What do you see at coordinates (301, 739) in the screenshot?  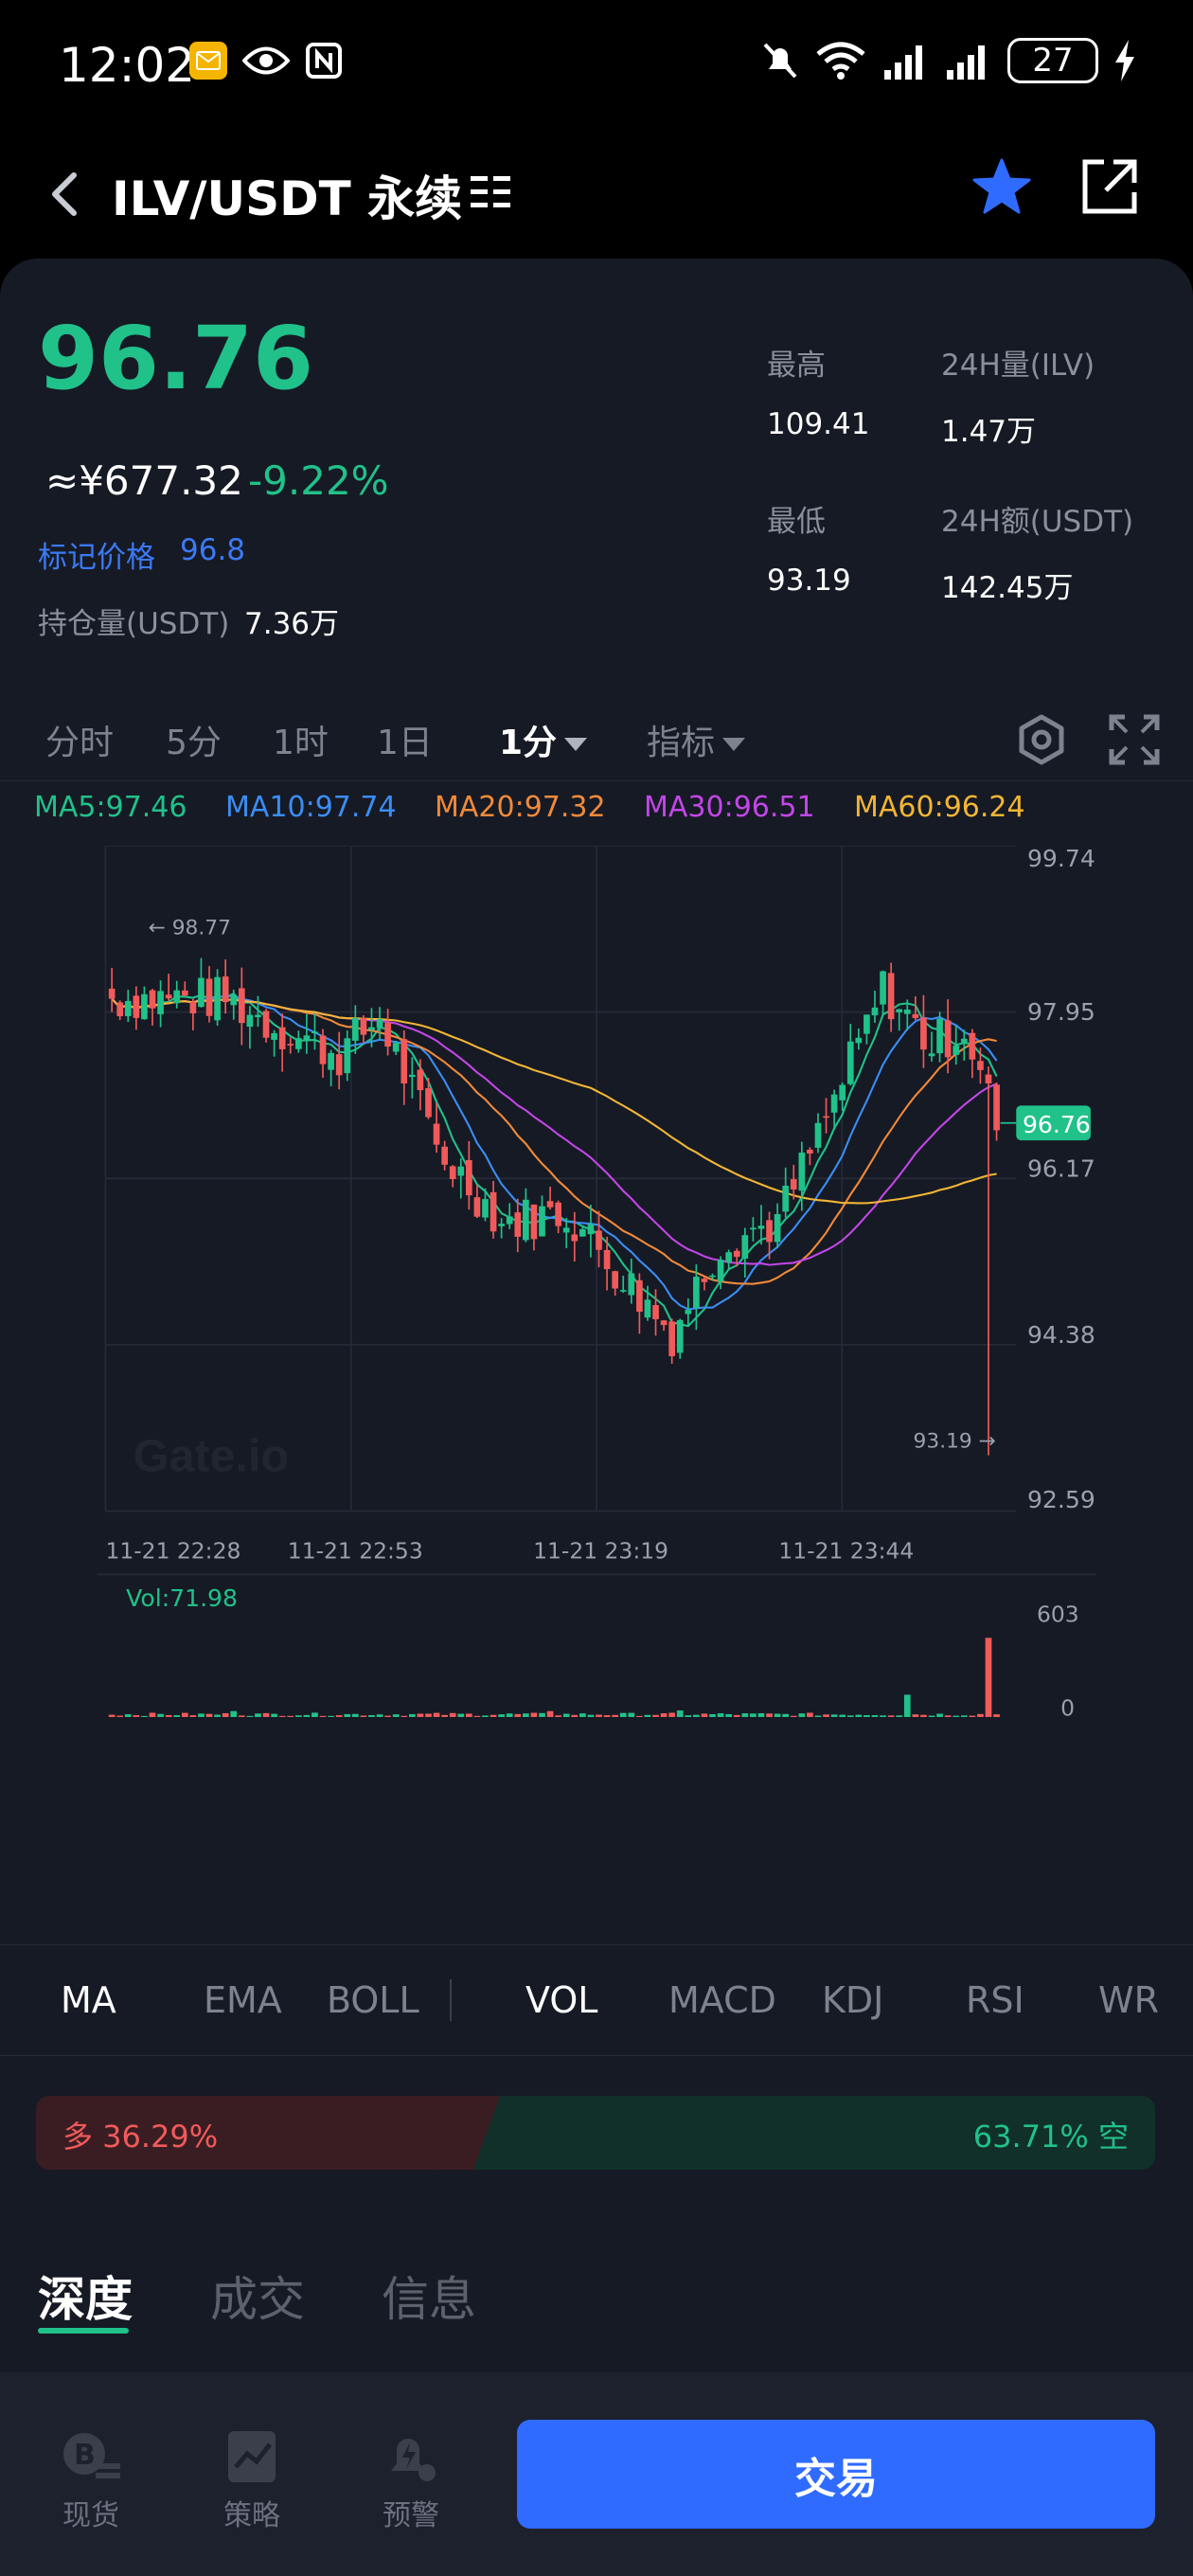 I see `tab-1hour: 1时` at bounding box center [301, 739].